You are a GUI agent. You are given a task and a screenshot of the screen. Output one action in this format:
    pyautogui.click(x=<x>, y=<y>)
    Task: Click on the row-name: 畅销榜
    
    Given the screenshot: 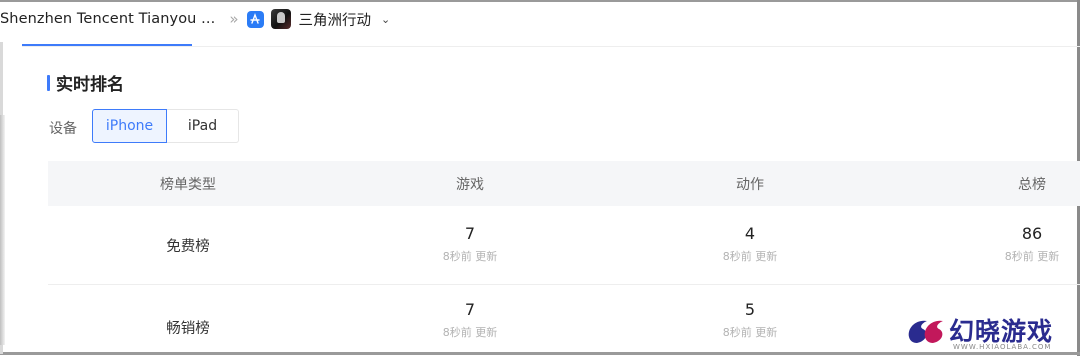 What is the action you would take?
    pyautogui.click(x=188, y=329)
    